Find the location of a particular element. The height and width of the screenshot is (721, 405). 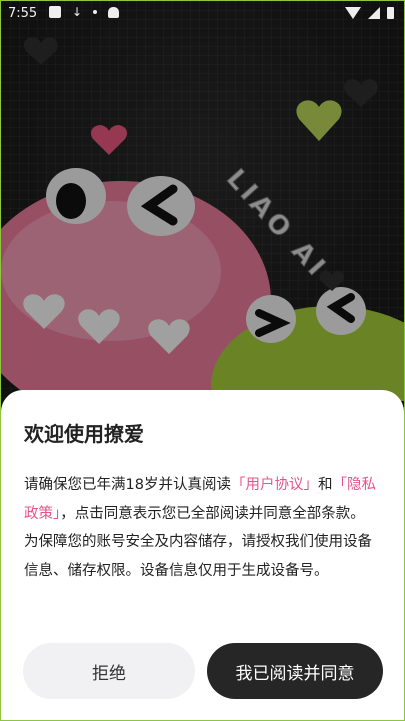

wifi-icon is located at coordinates (353, 13).